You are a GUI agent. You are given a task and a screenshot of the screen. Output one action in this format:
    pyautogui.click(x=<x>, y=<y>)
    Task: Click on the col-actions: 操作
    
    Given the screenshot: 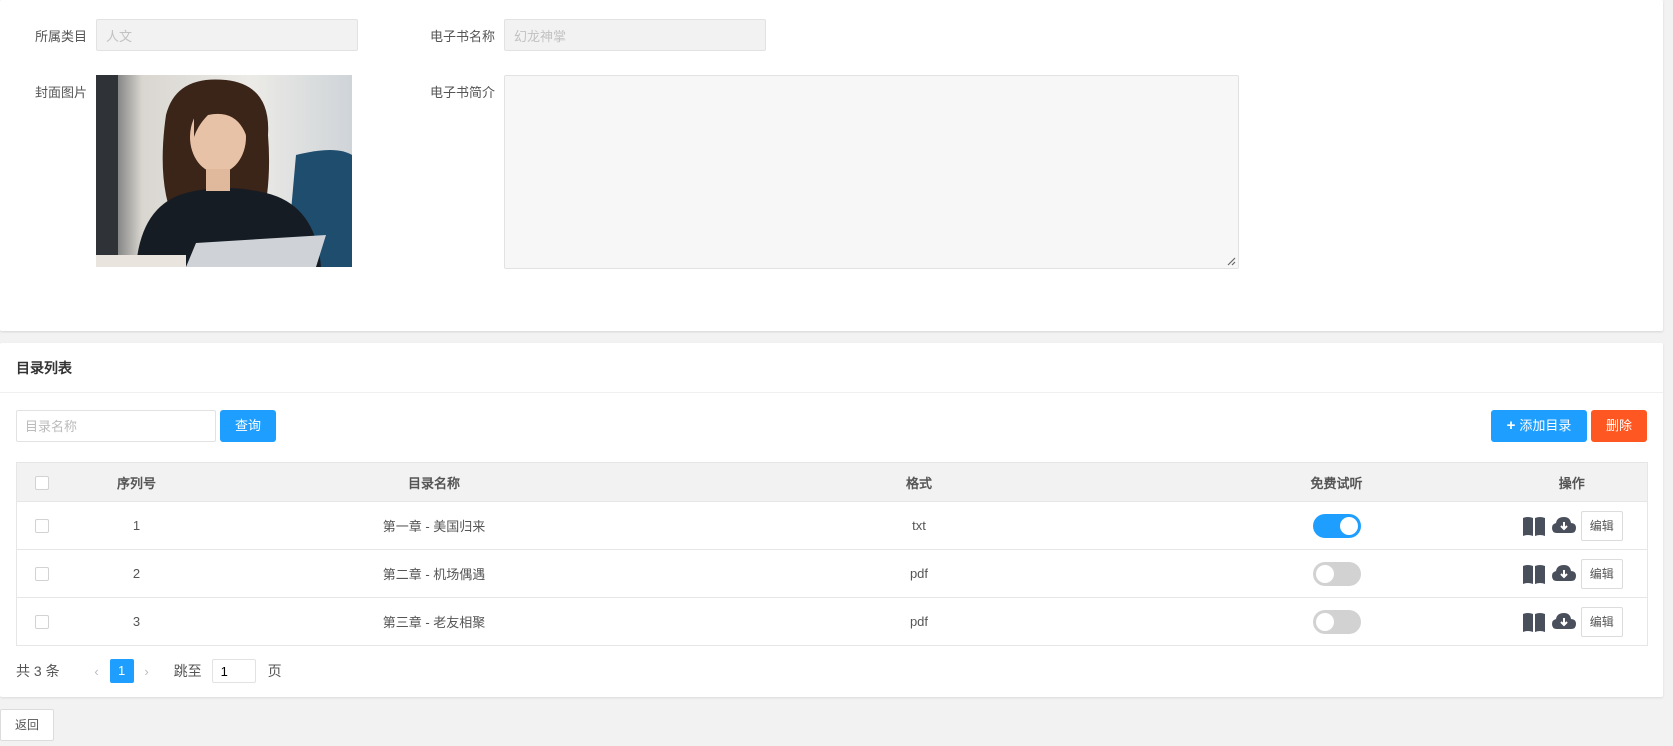 What is the action you would take?
    pyautogui.click(x=1572, y=482)
    